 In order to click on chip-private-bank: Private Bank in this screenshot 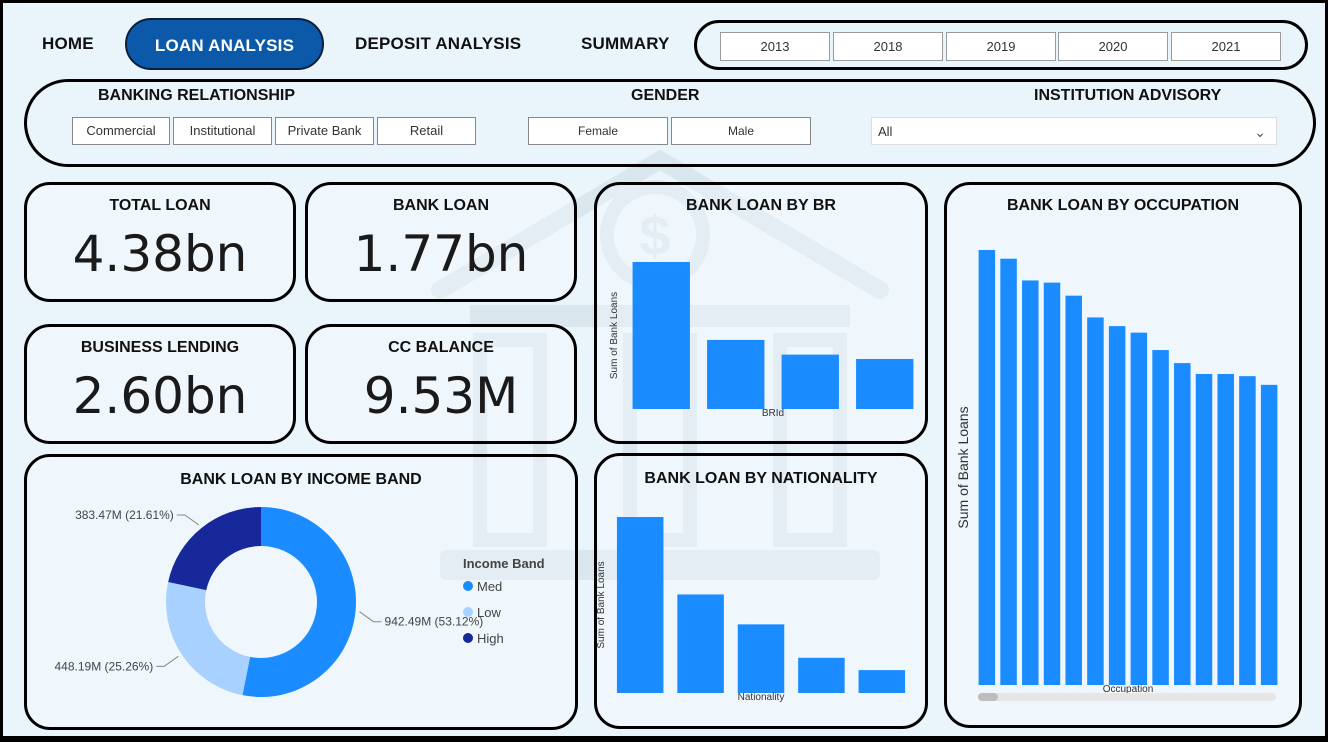, I will do `click(324, 131)`.